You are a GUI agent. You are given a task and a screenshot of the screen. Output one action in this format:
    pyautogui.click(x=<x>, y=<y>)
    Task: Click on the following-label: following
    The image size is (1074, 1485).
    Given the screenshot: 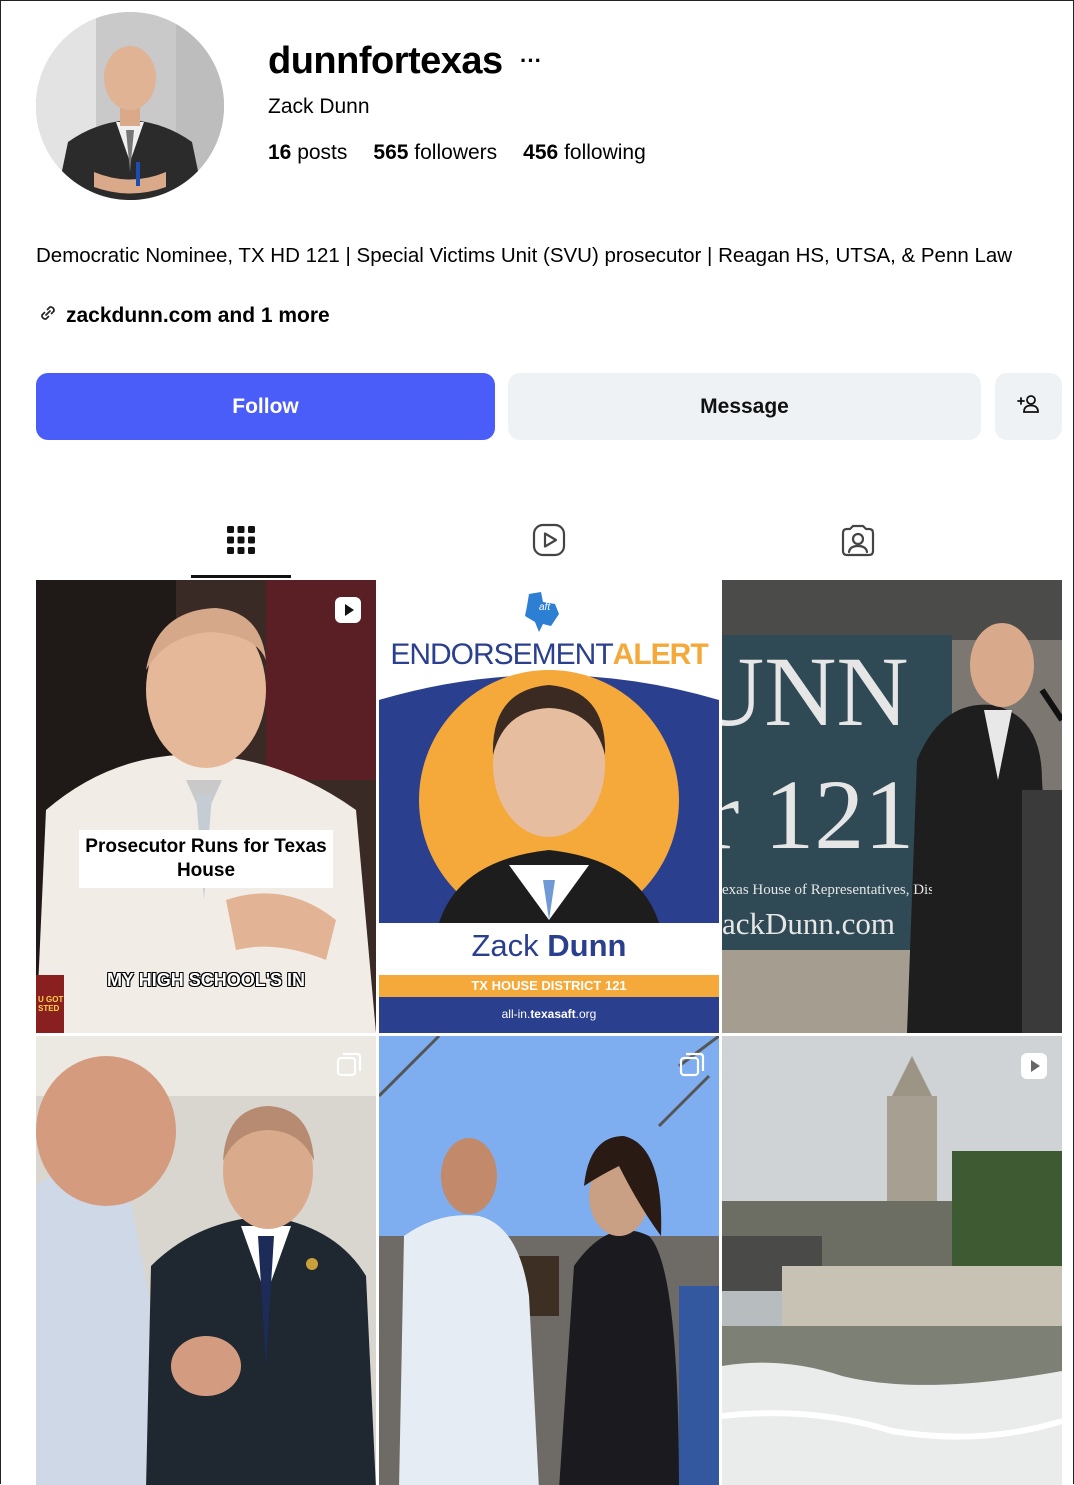 What is the action you would take?
    pyautogui.click(x=605, y=152)
    